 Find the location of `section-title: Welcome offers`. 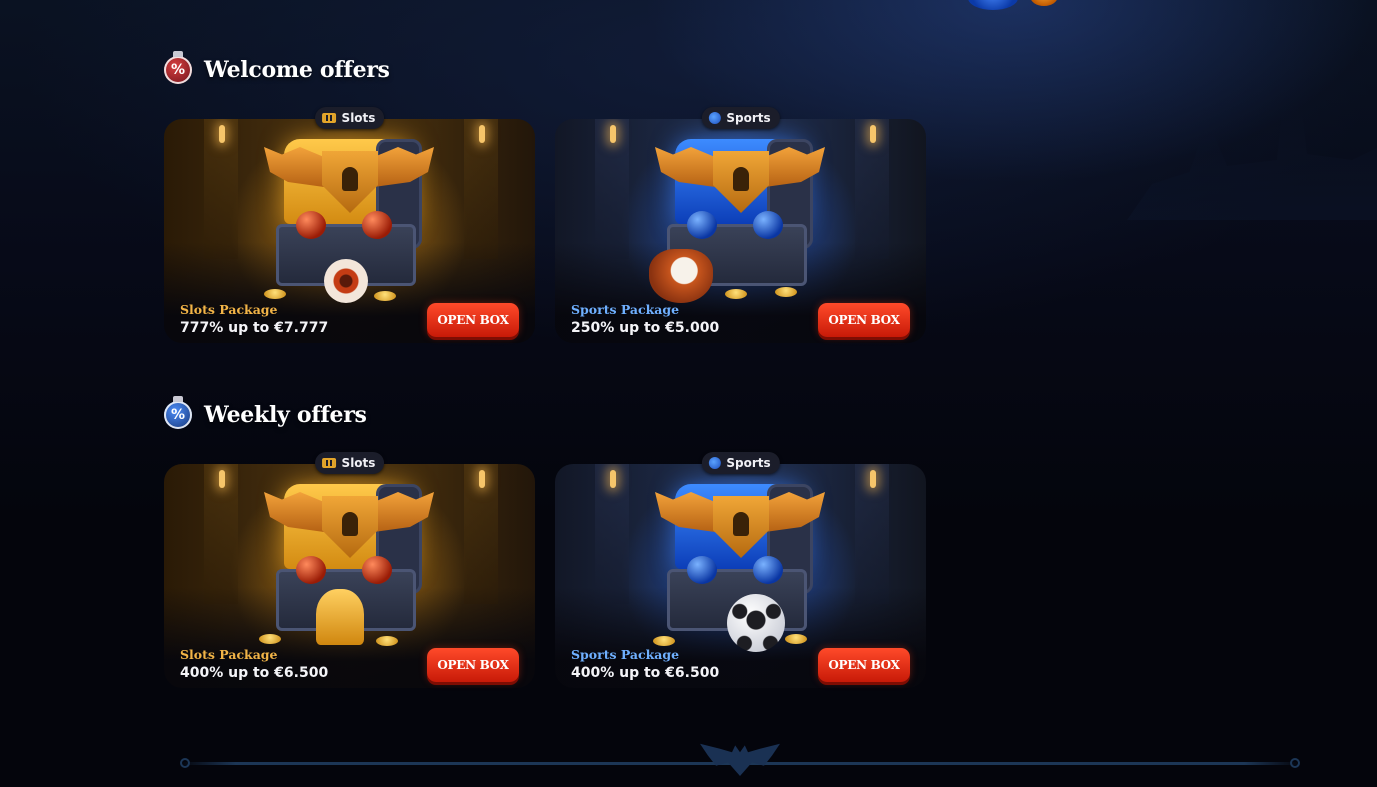

section-title: Welcome offers is located at coordinates (297, 70).